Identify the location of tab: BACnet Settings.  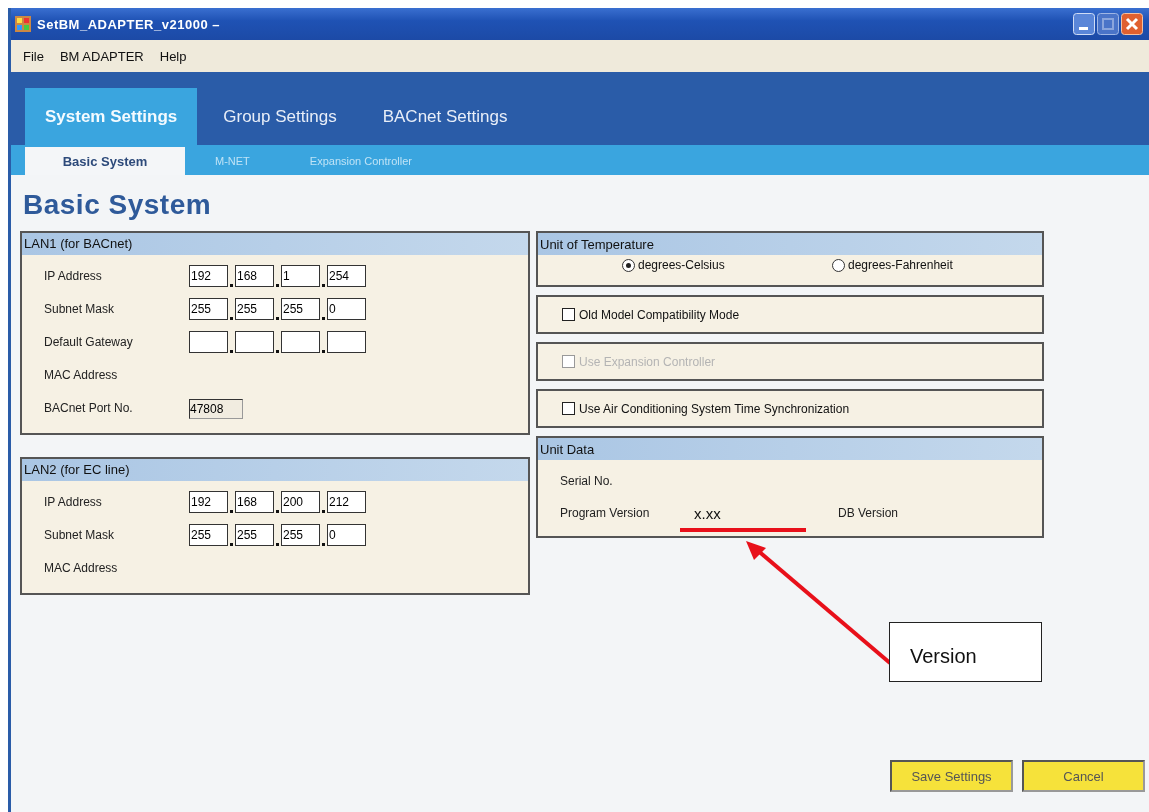
(445, 116).